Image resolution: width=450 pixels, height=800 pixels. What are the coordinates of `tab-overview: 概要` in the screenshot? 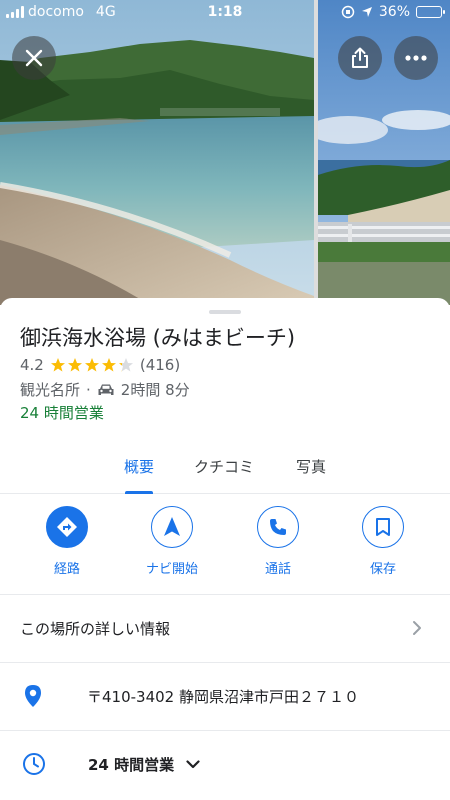 It's located at (139, 466).